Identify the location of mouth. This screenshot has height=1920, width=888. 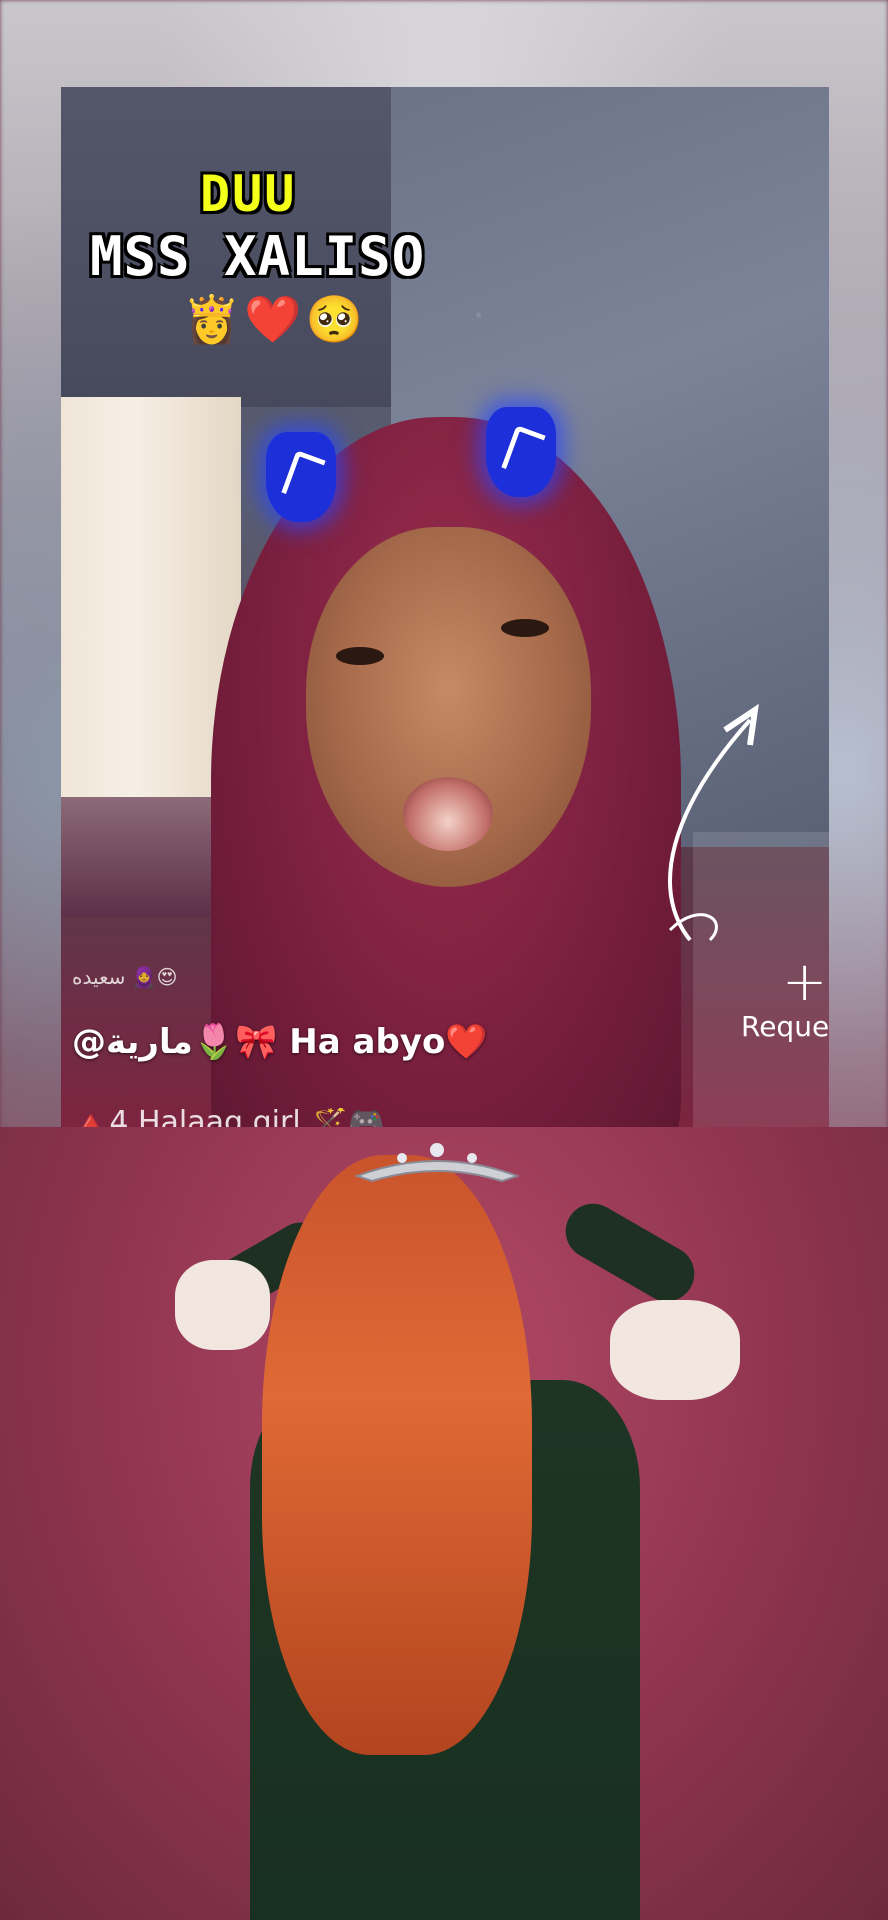
(448, 814).